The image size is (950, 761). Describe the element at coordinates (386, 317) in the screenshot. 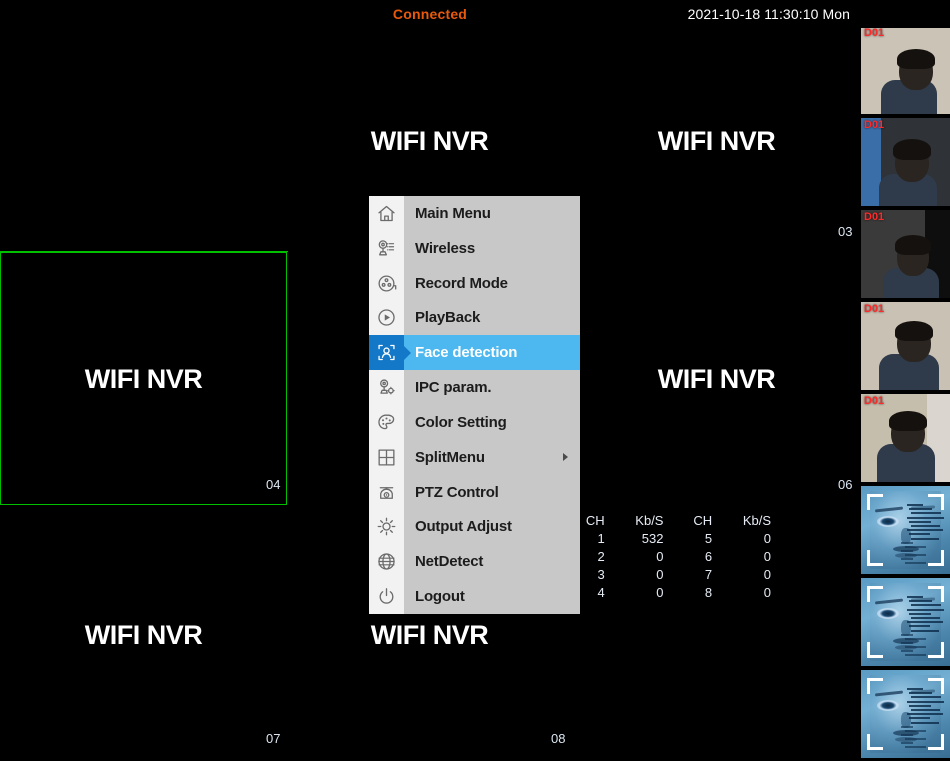

I see `play-circle-icon` at that location.